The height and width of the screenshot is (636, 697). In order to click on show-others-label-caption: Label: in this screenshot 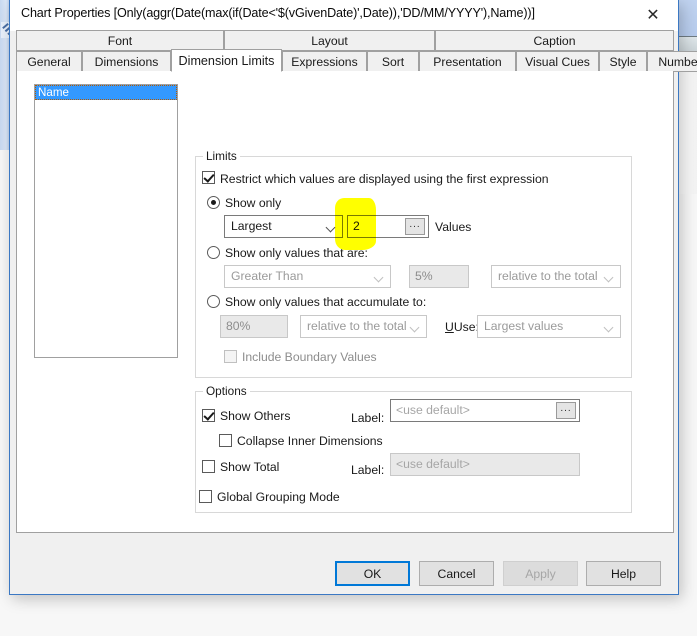, I will do `click(368, 418)`.